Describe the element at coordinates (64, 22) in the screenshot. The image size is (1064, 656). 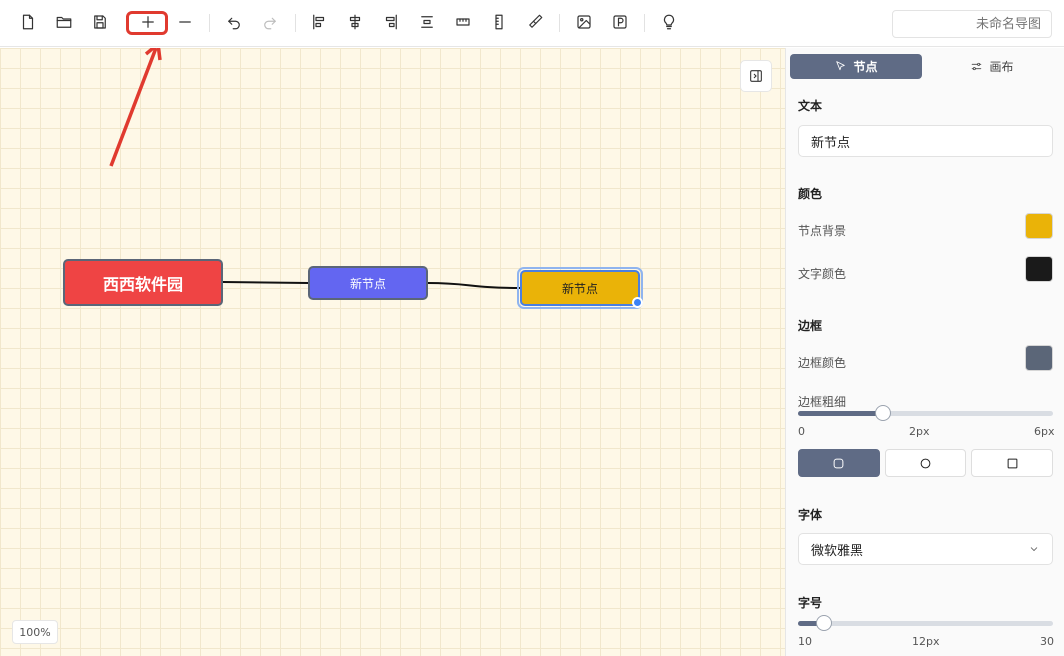
I see `open-folder-icon` at that location.